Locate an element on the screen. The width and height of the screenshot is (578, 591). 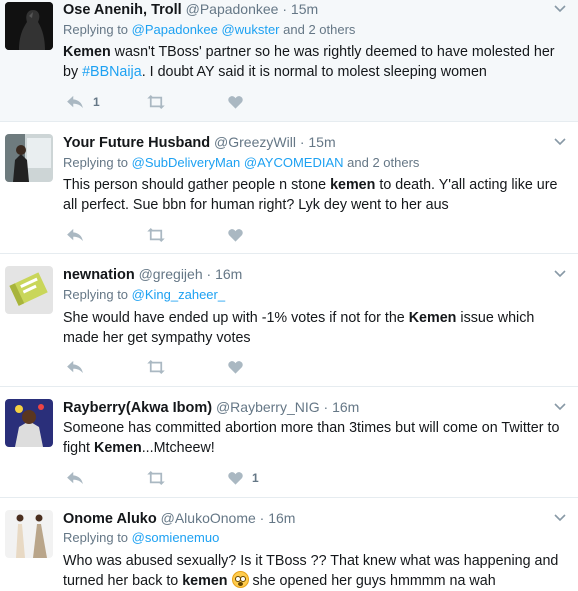
hashtag-link: #BBNaija is located at coordinates (112, 72).